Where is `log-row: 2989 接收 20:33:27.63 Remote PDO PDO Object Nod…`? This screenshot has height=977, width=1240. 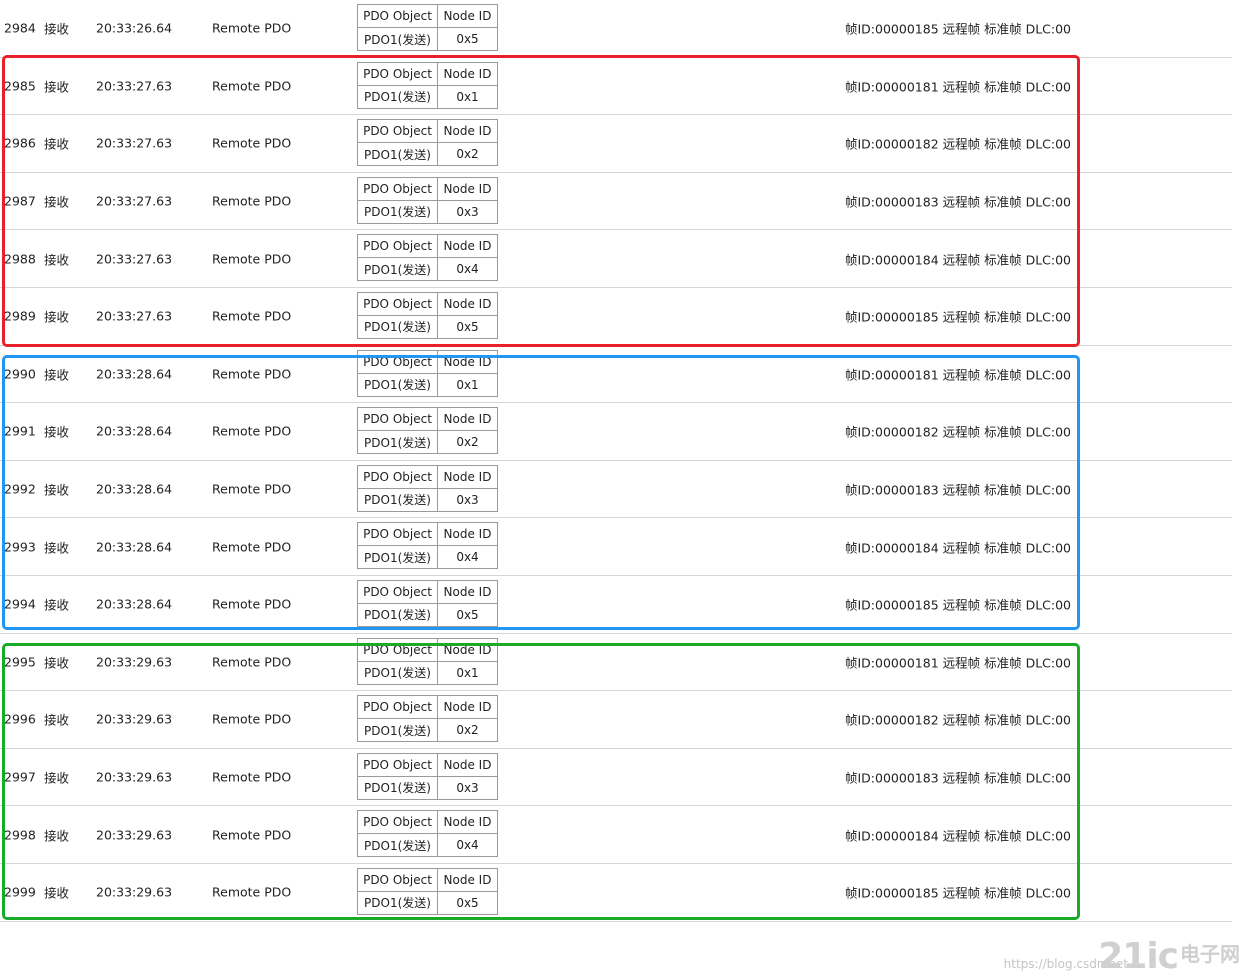
log-row: 2989 接收 20:33:27.63 Remote PDO PDO Object Nod… is located at coordinates (616, 317).